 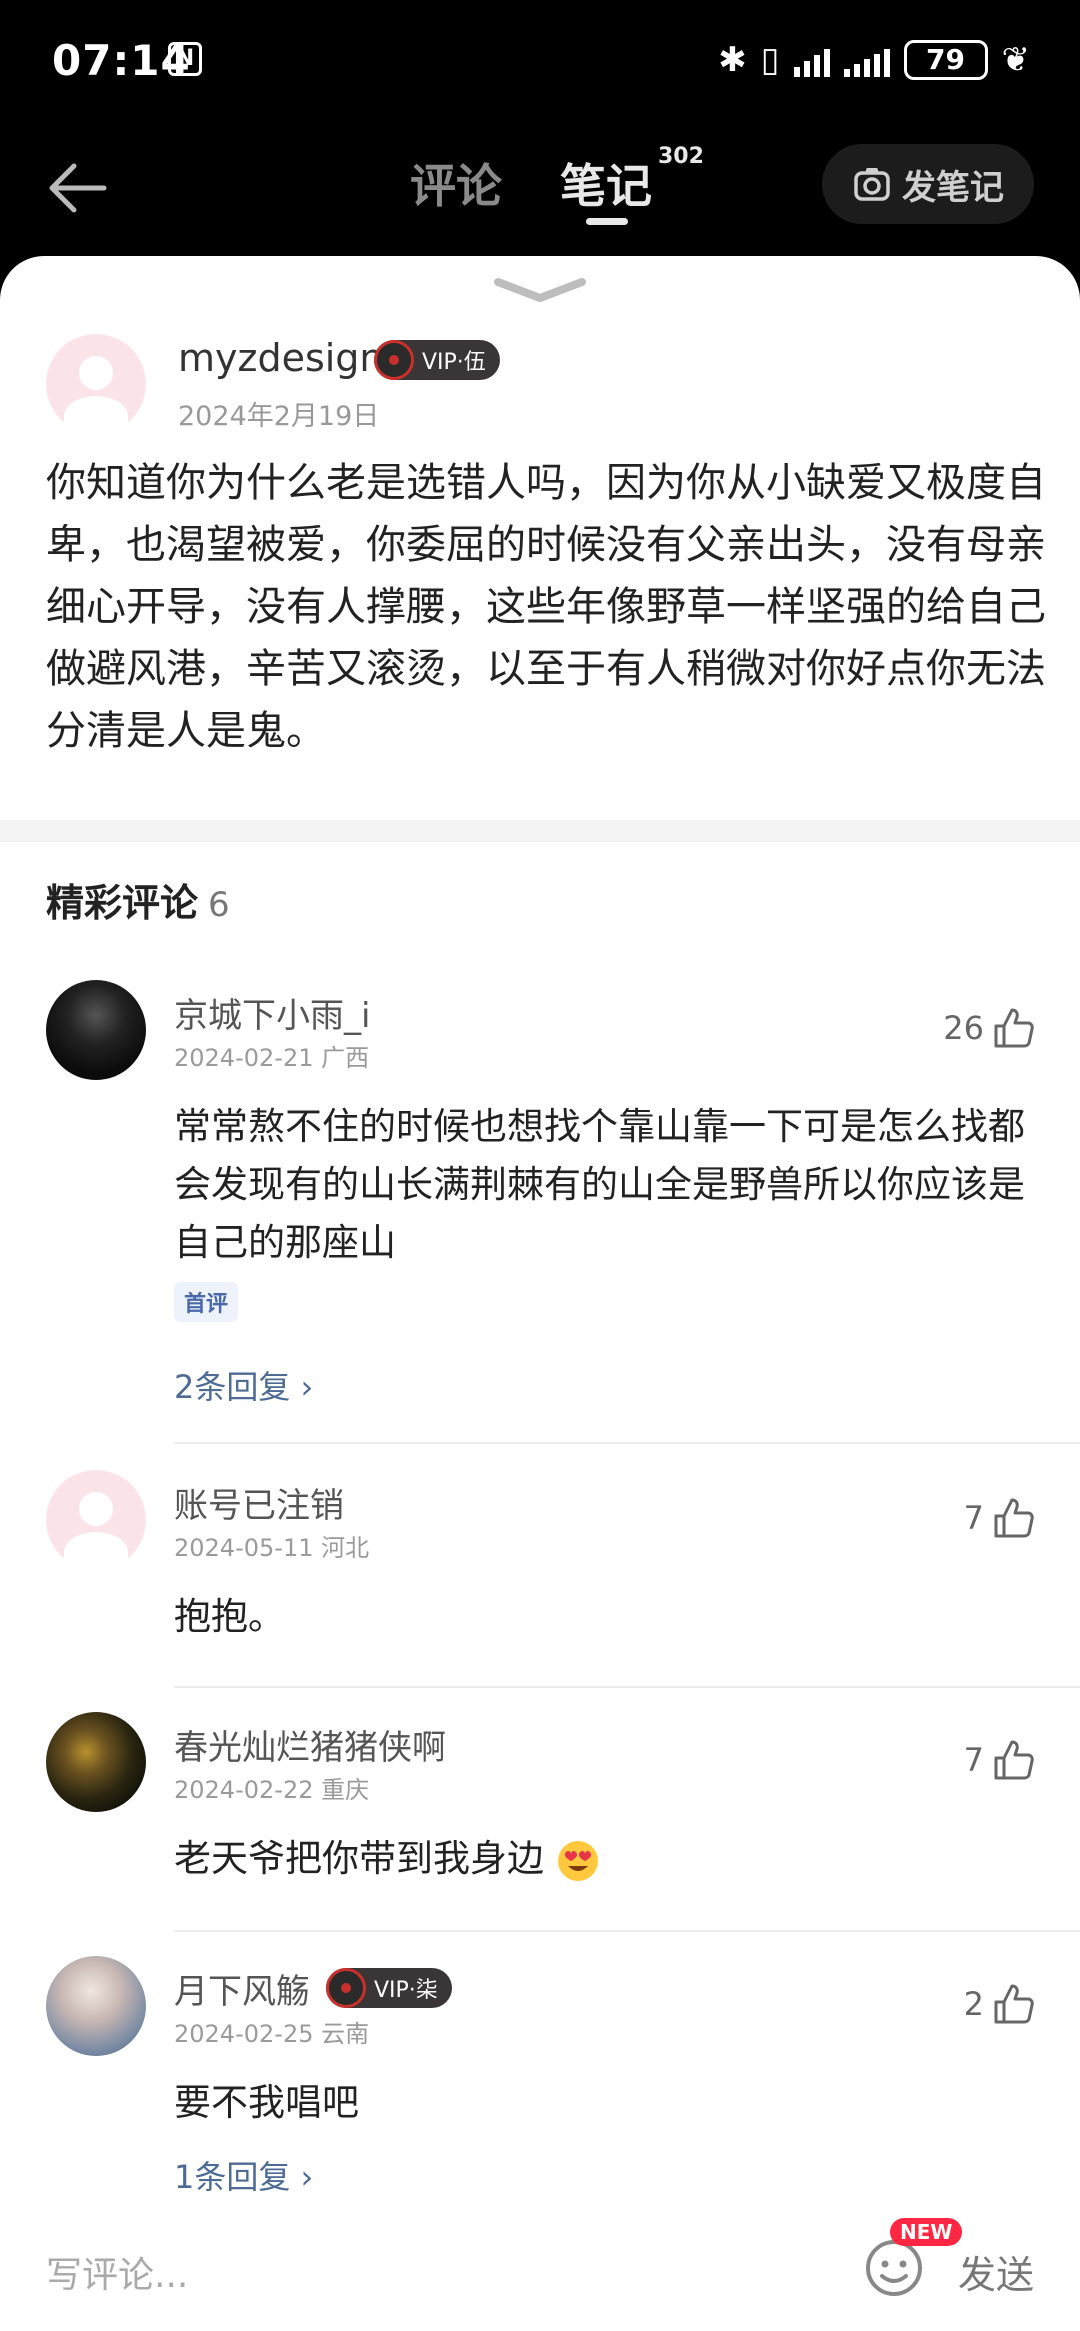 I want to click on author-avatar, so click(x=96, y=384).